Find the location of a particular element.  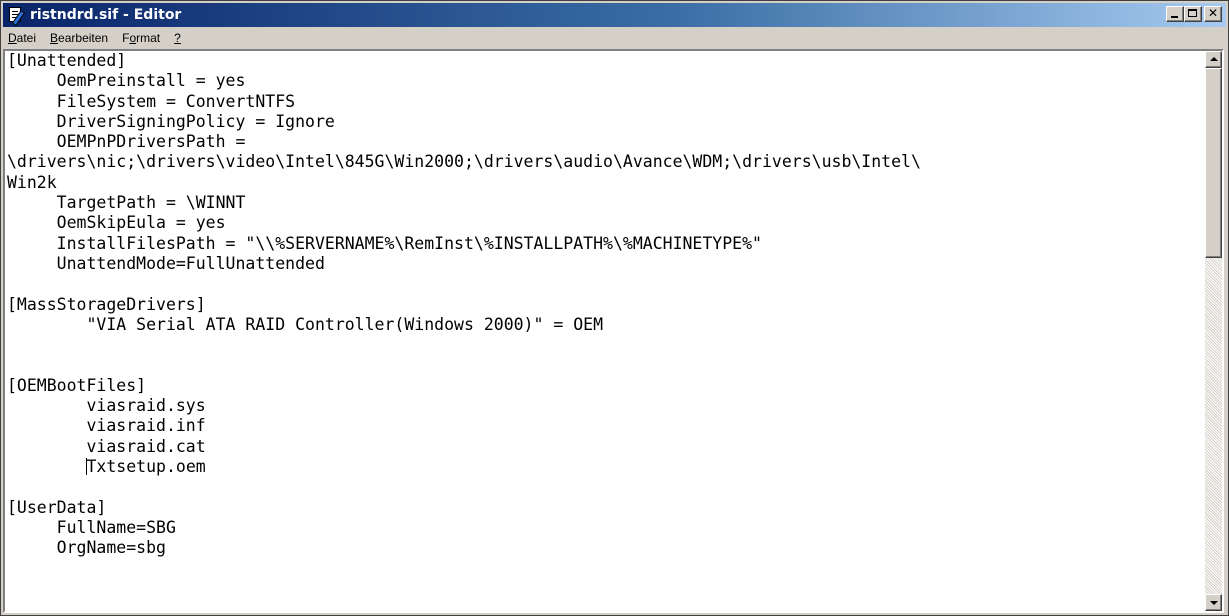

menu-item-help: ? is located at coordinates (177, 38).